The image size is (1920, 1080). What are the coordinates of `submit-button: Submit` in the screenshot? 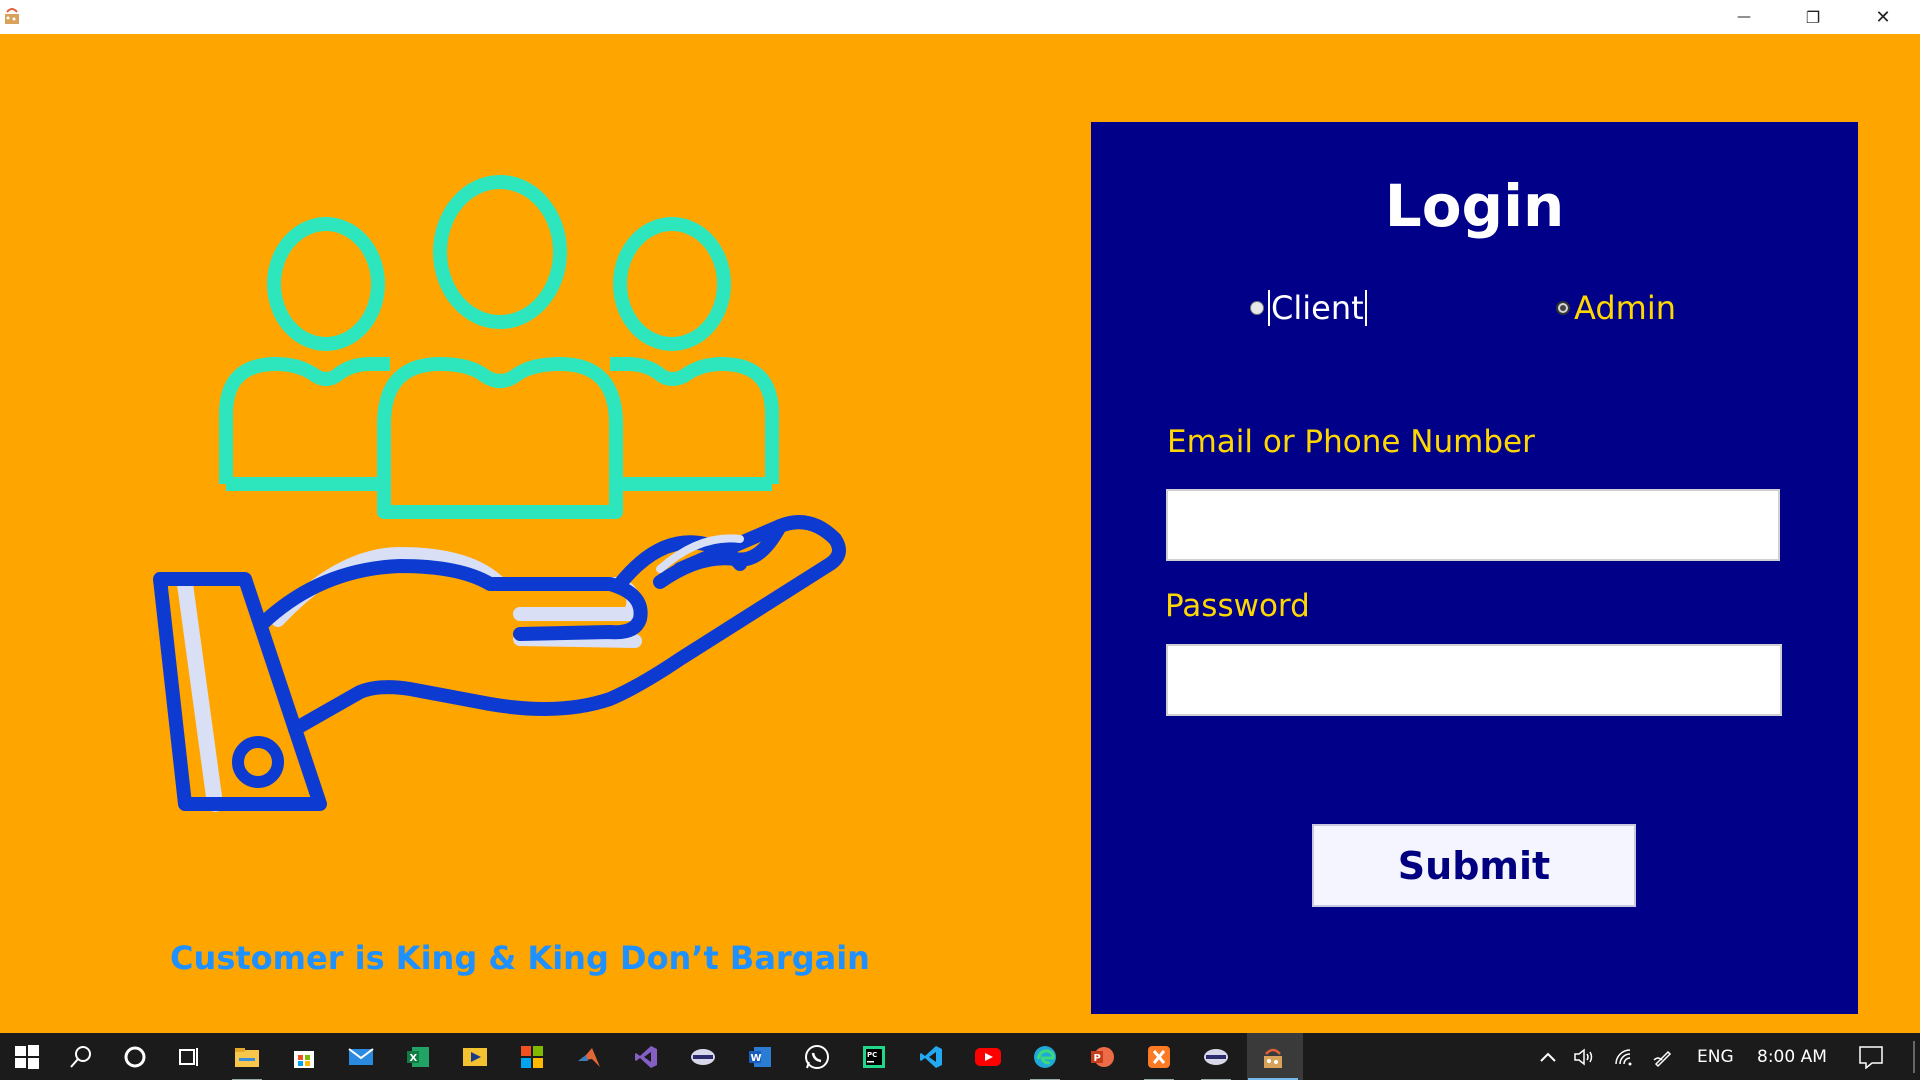 It's located at (1474, 865).